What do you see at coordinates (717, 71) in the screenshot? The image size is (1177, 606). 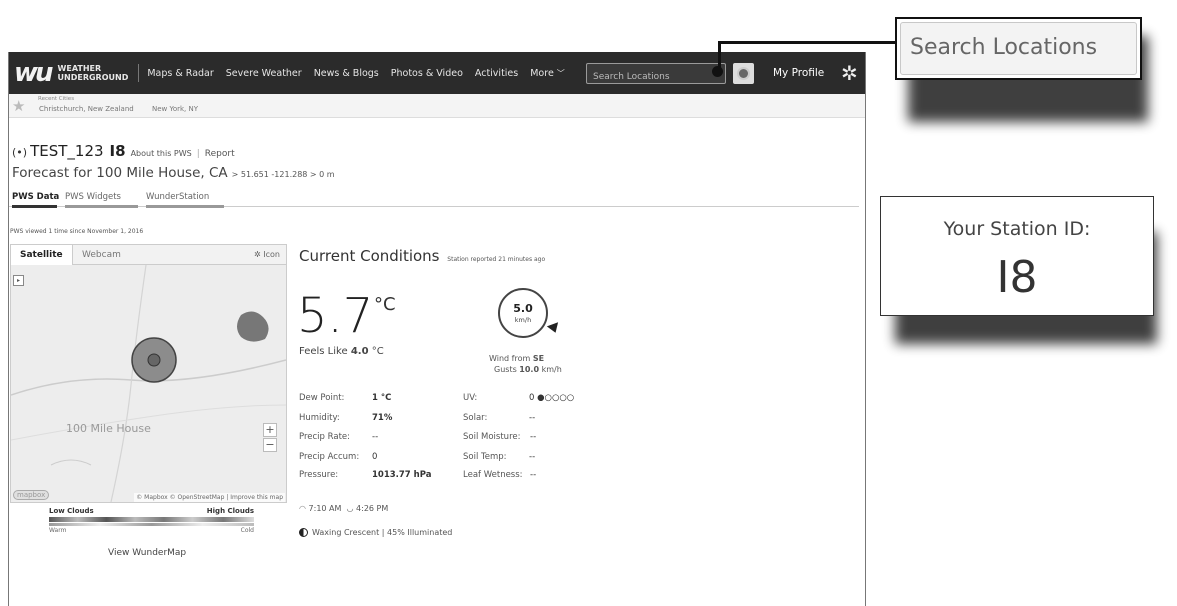 I see `callout-leader-dot` at bounding box center [717, 71].